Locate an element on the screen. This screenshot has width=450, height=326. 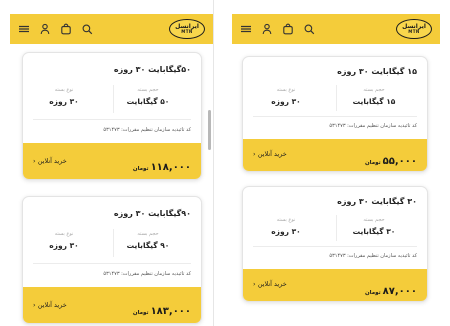
price: ۱۸۳,۰۰۰تومان is located at coordinates (162, 308).